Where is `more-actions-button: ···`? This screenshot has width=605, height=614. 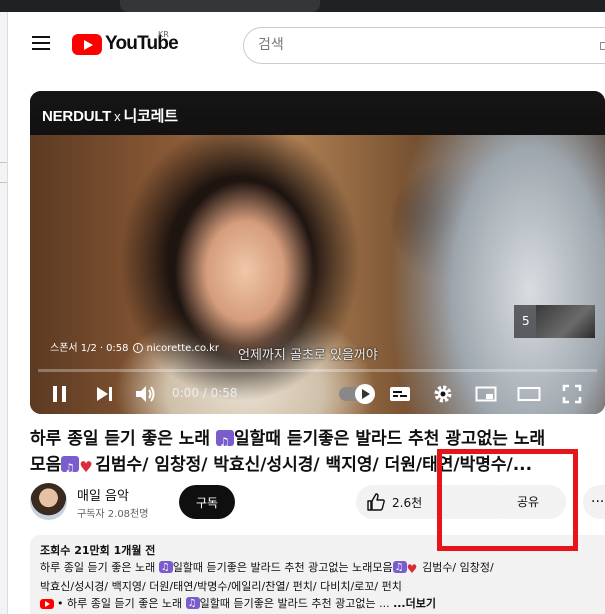
more-actions-button: ··· is located at coordinates (594, 502).